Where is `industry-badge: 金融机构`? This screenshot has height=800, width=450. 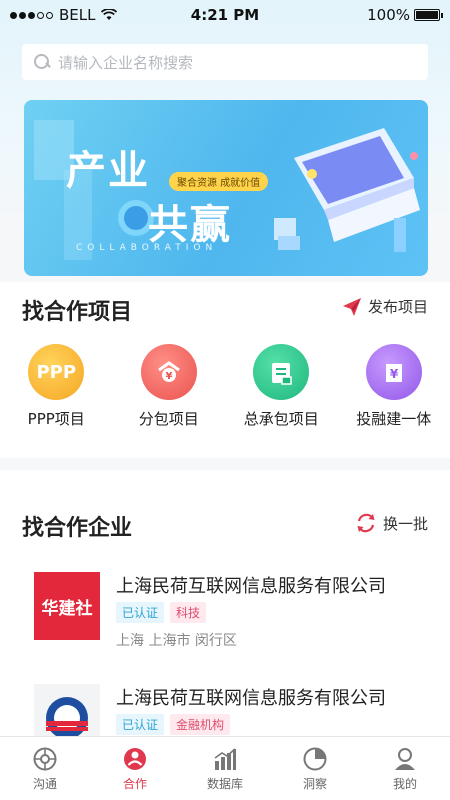
industry-badge: 金融机构 is located at coordinates (200, 724).